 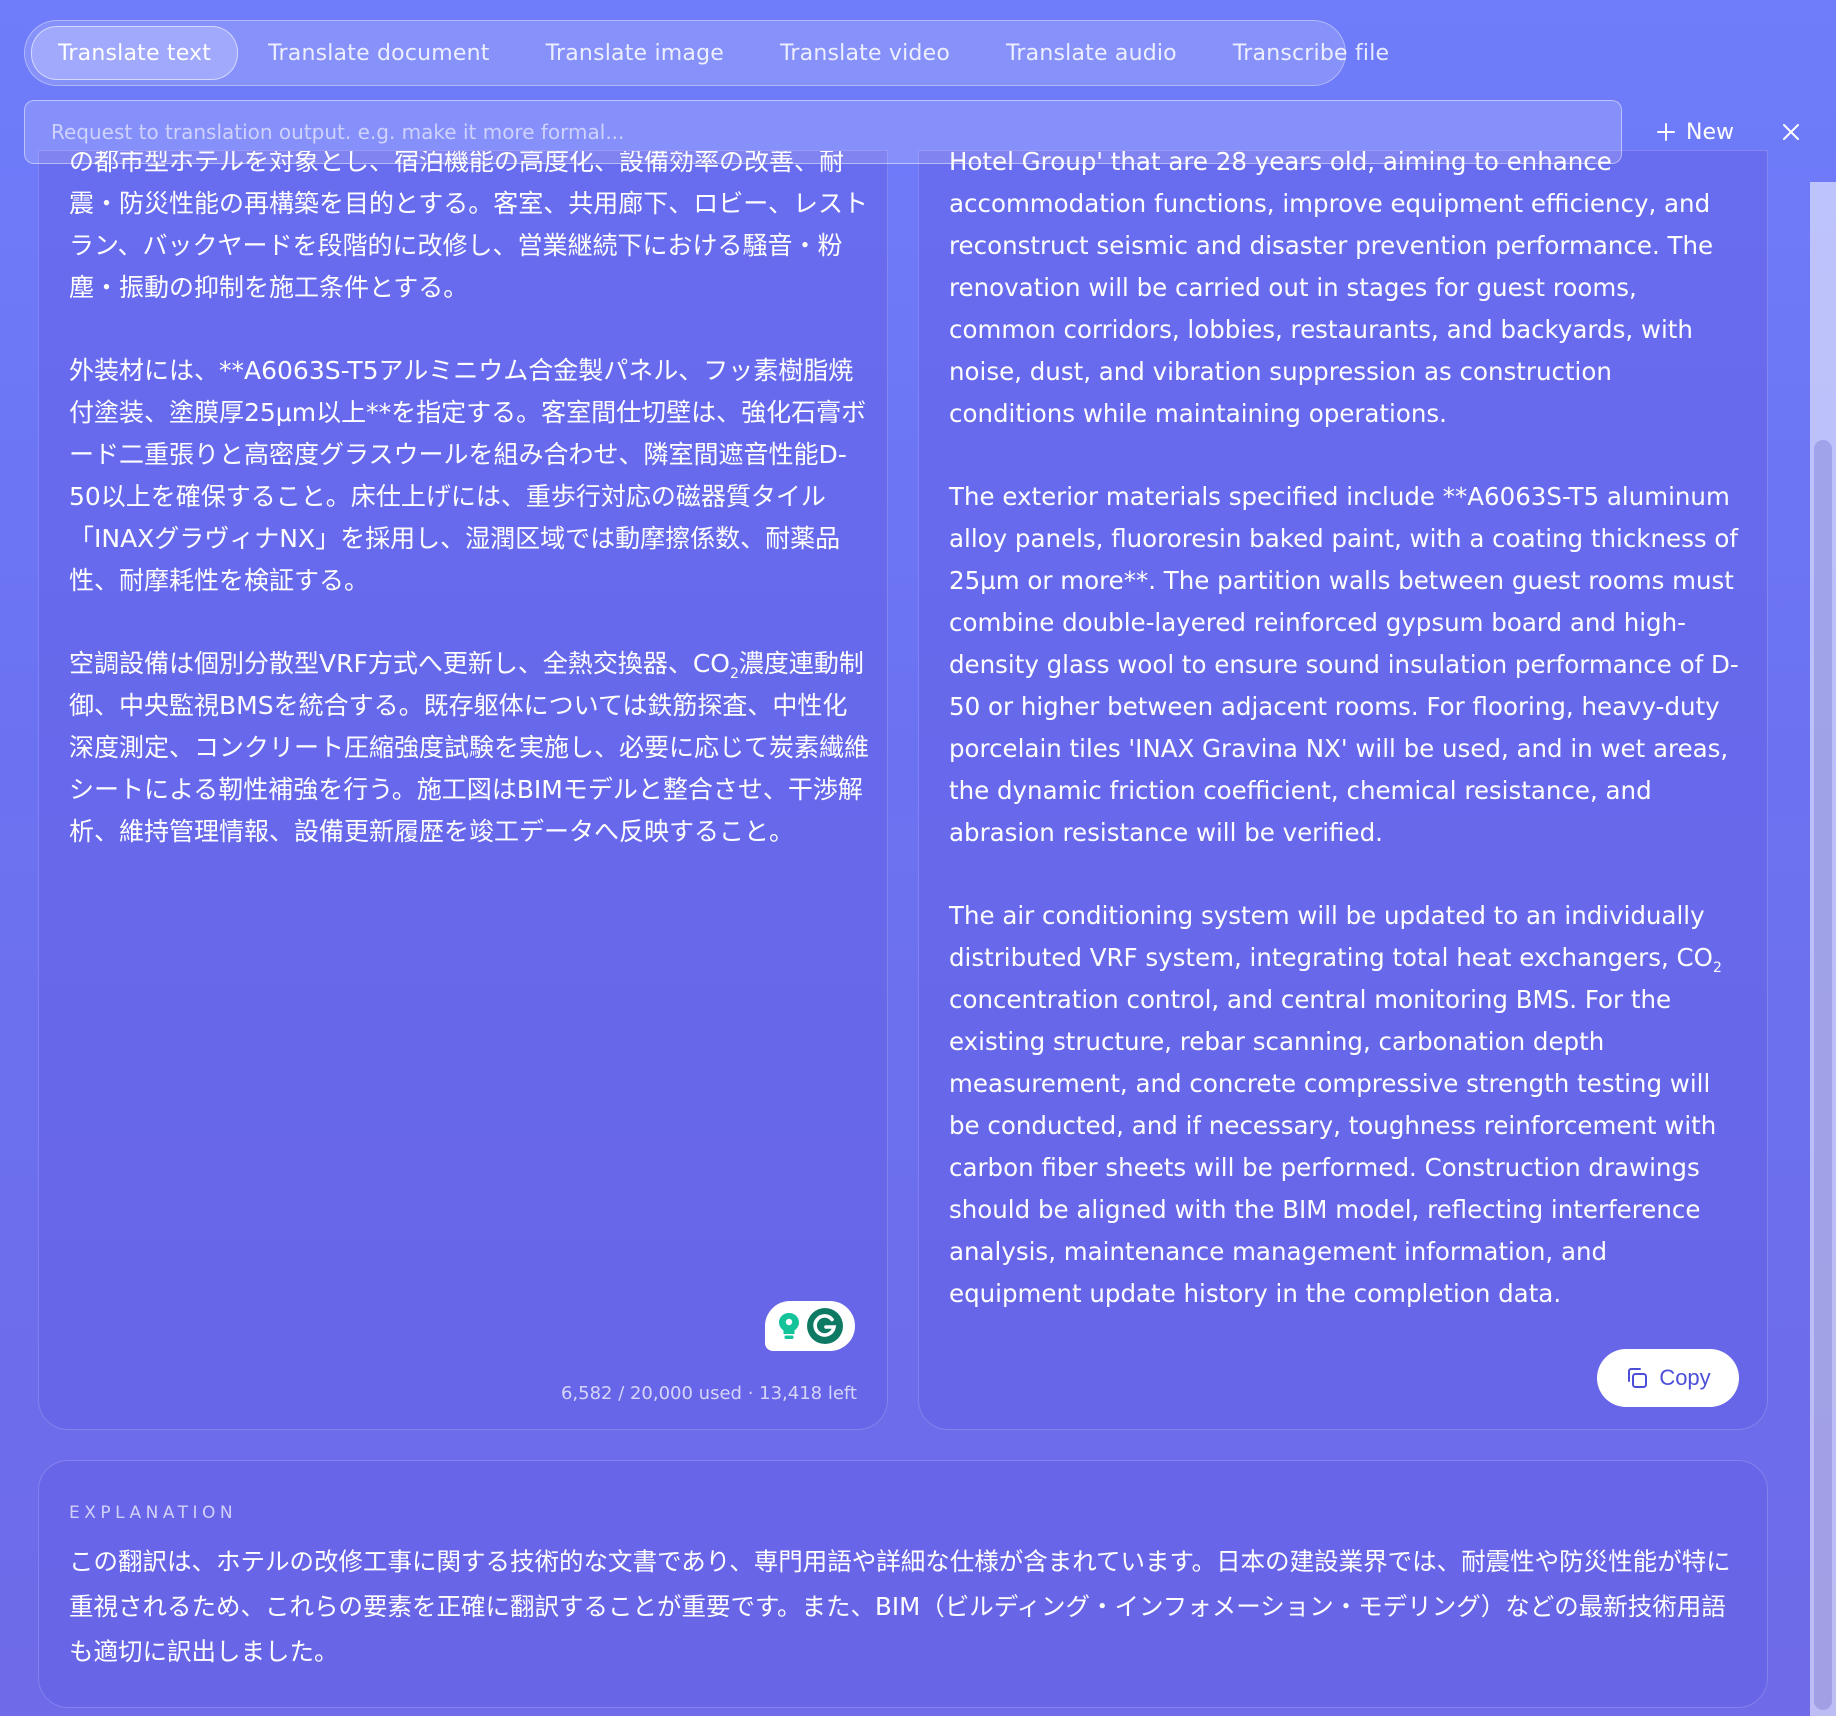 What do you see at coordinates (789, 1326) in the screenshot?
I see `lightbulb-icon` at bounding box center [789, 1326].